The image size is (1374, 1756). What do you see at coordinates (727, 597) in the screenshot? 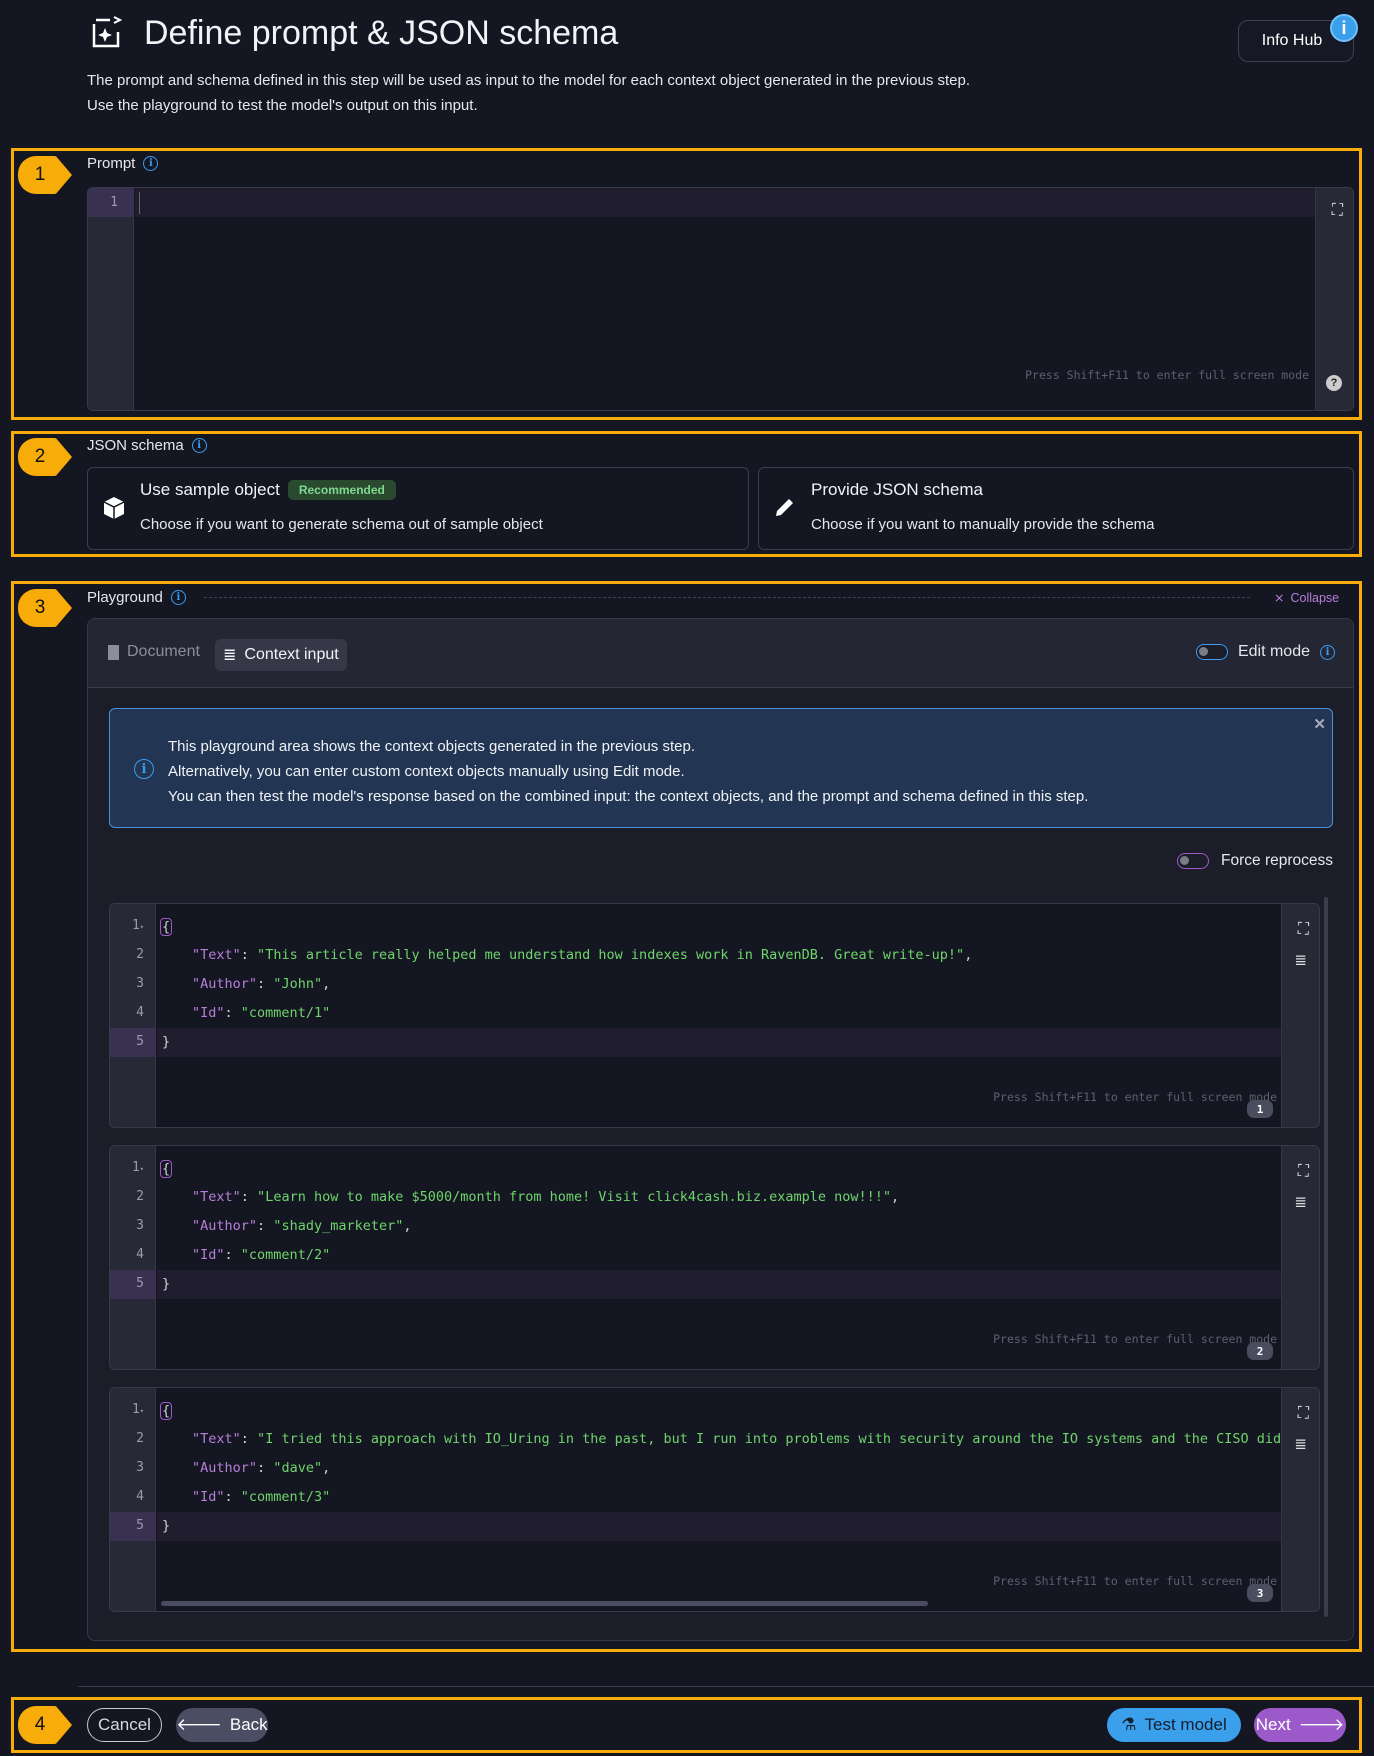
I see `divider` at bounding box center [727, 597].